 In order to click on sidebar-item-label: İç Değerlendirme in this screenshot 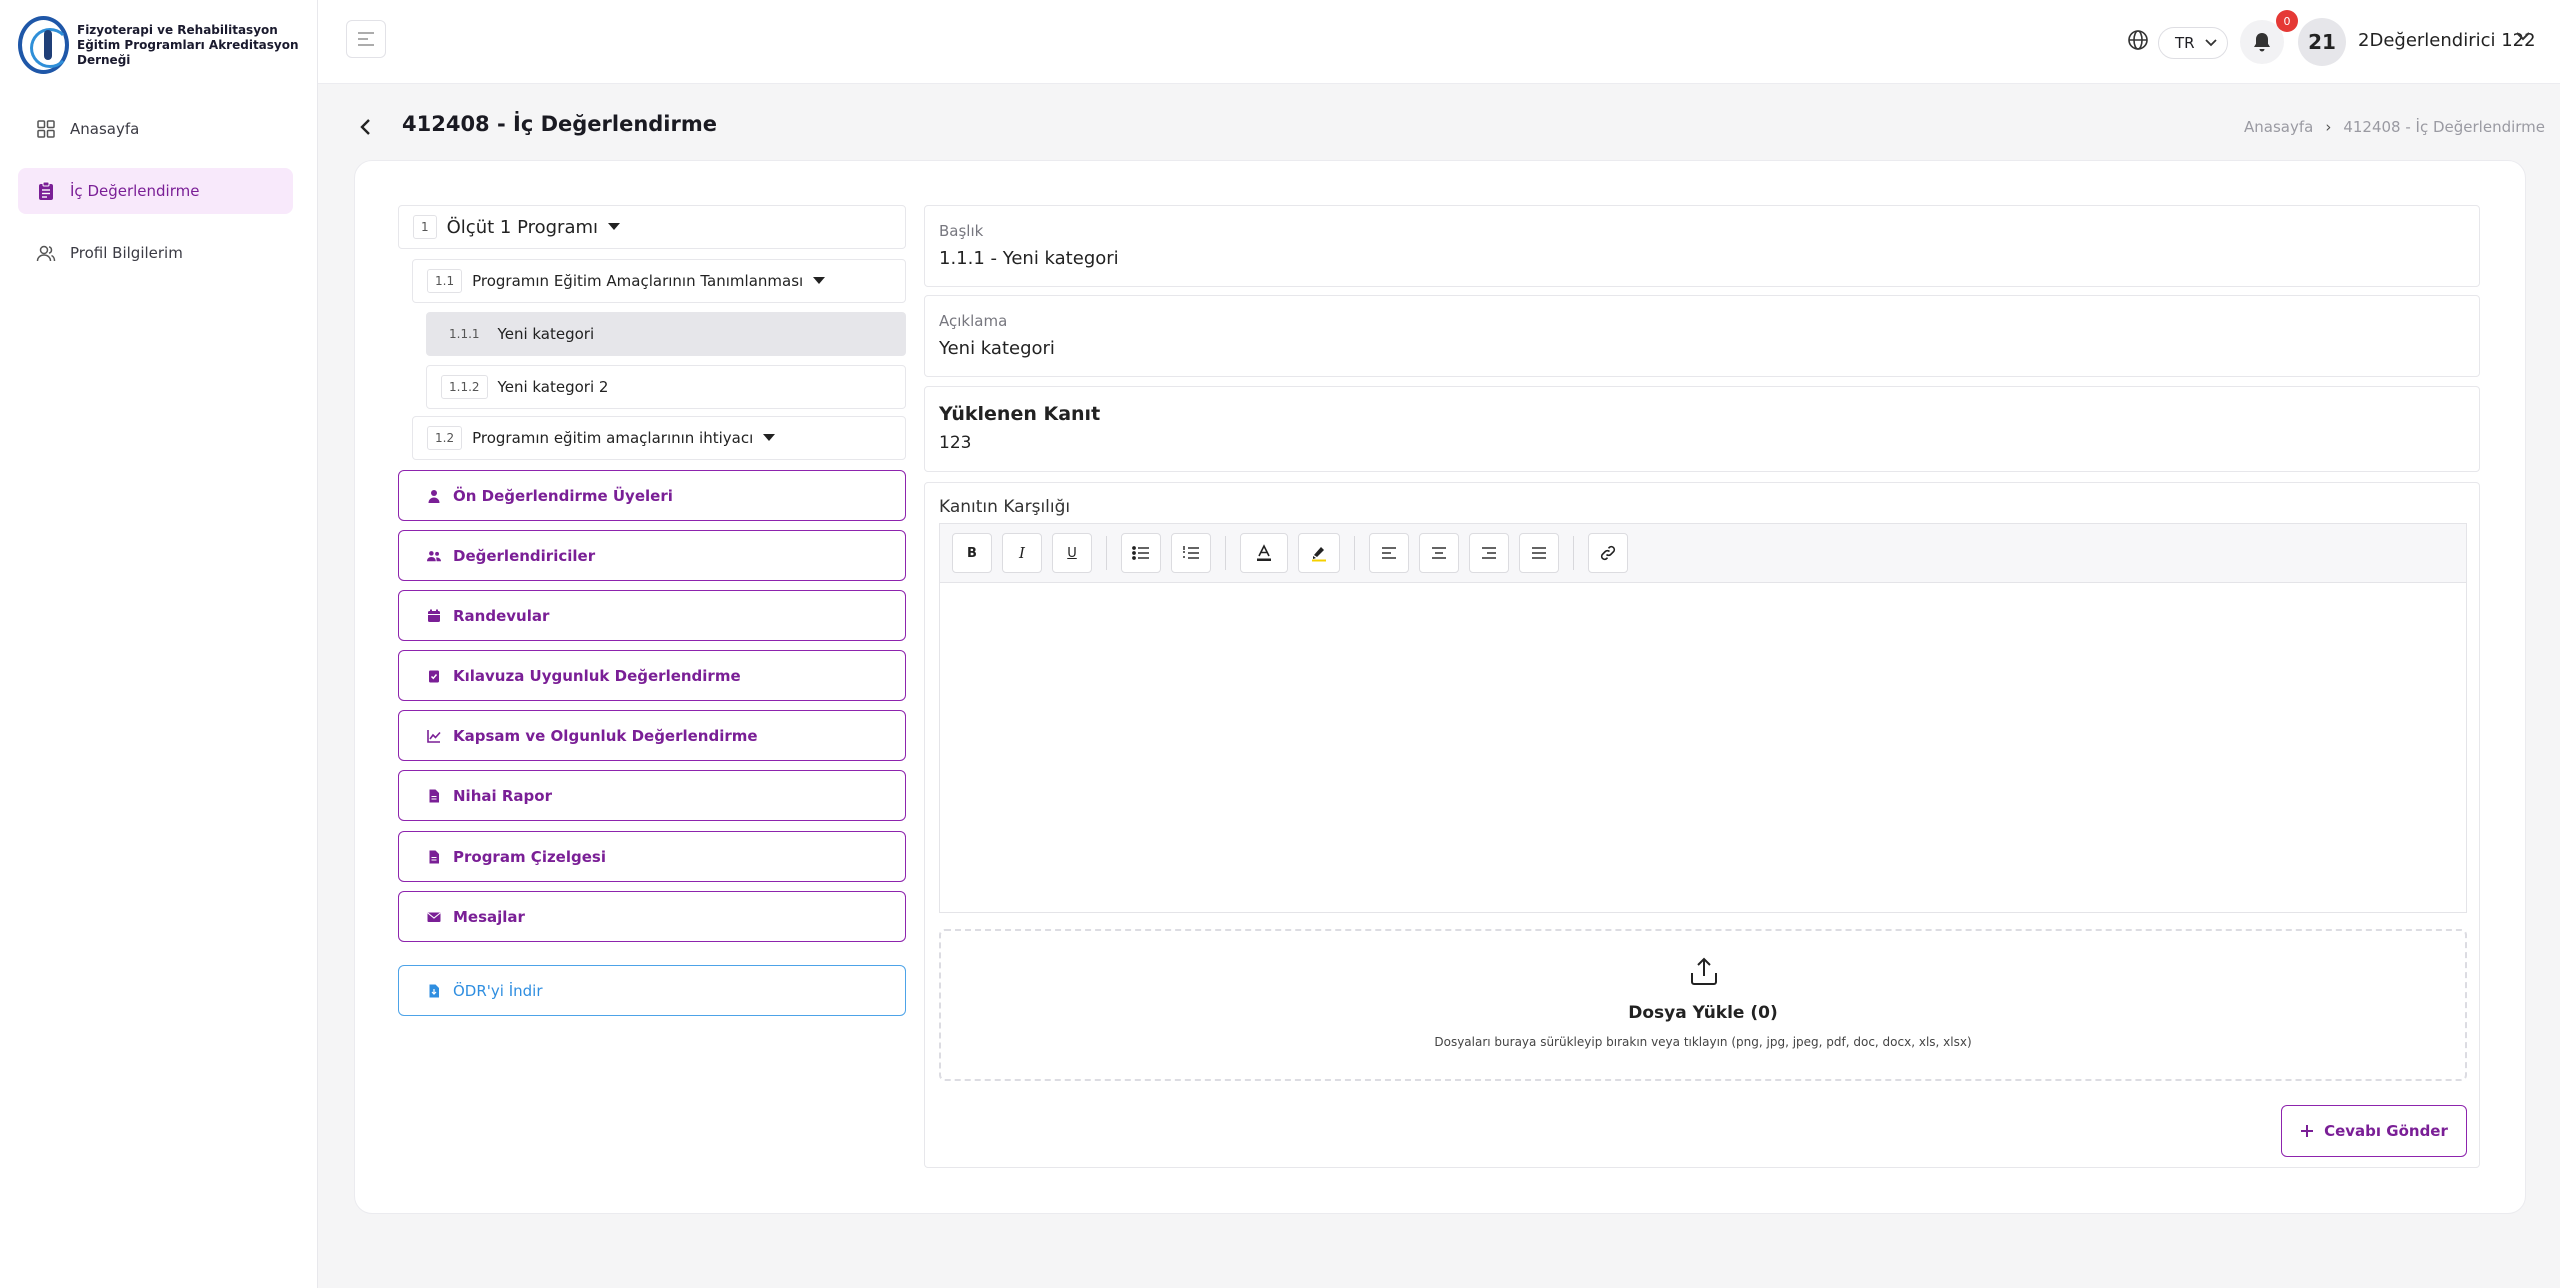, I will do `click(135, 191)`.